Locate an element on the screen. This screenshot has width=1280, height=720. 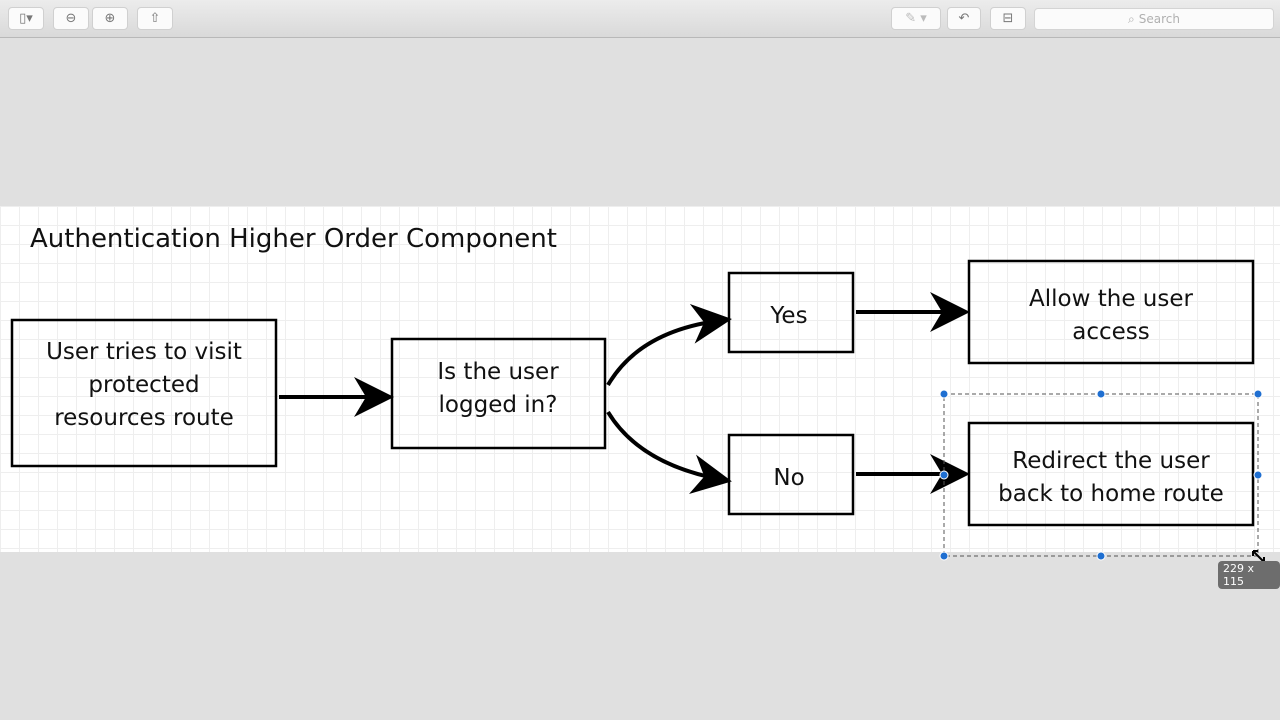
redirect-text: back to home route is located at coordinates (1111, 494).